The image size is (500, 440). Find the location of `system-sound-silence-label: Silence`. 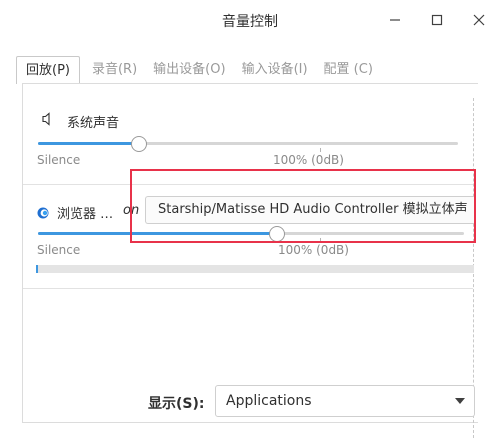

system-sound-silence-label: Silence is located at coordinates (59, 160).